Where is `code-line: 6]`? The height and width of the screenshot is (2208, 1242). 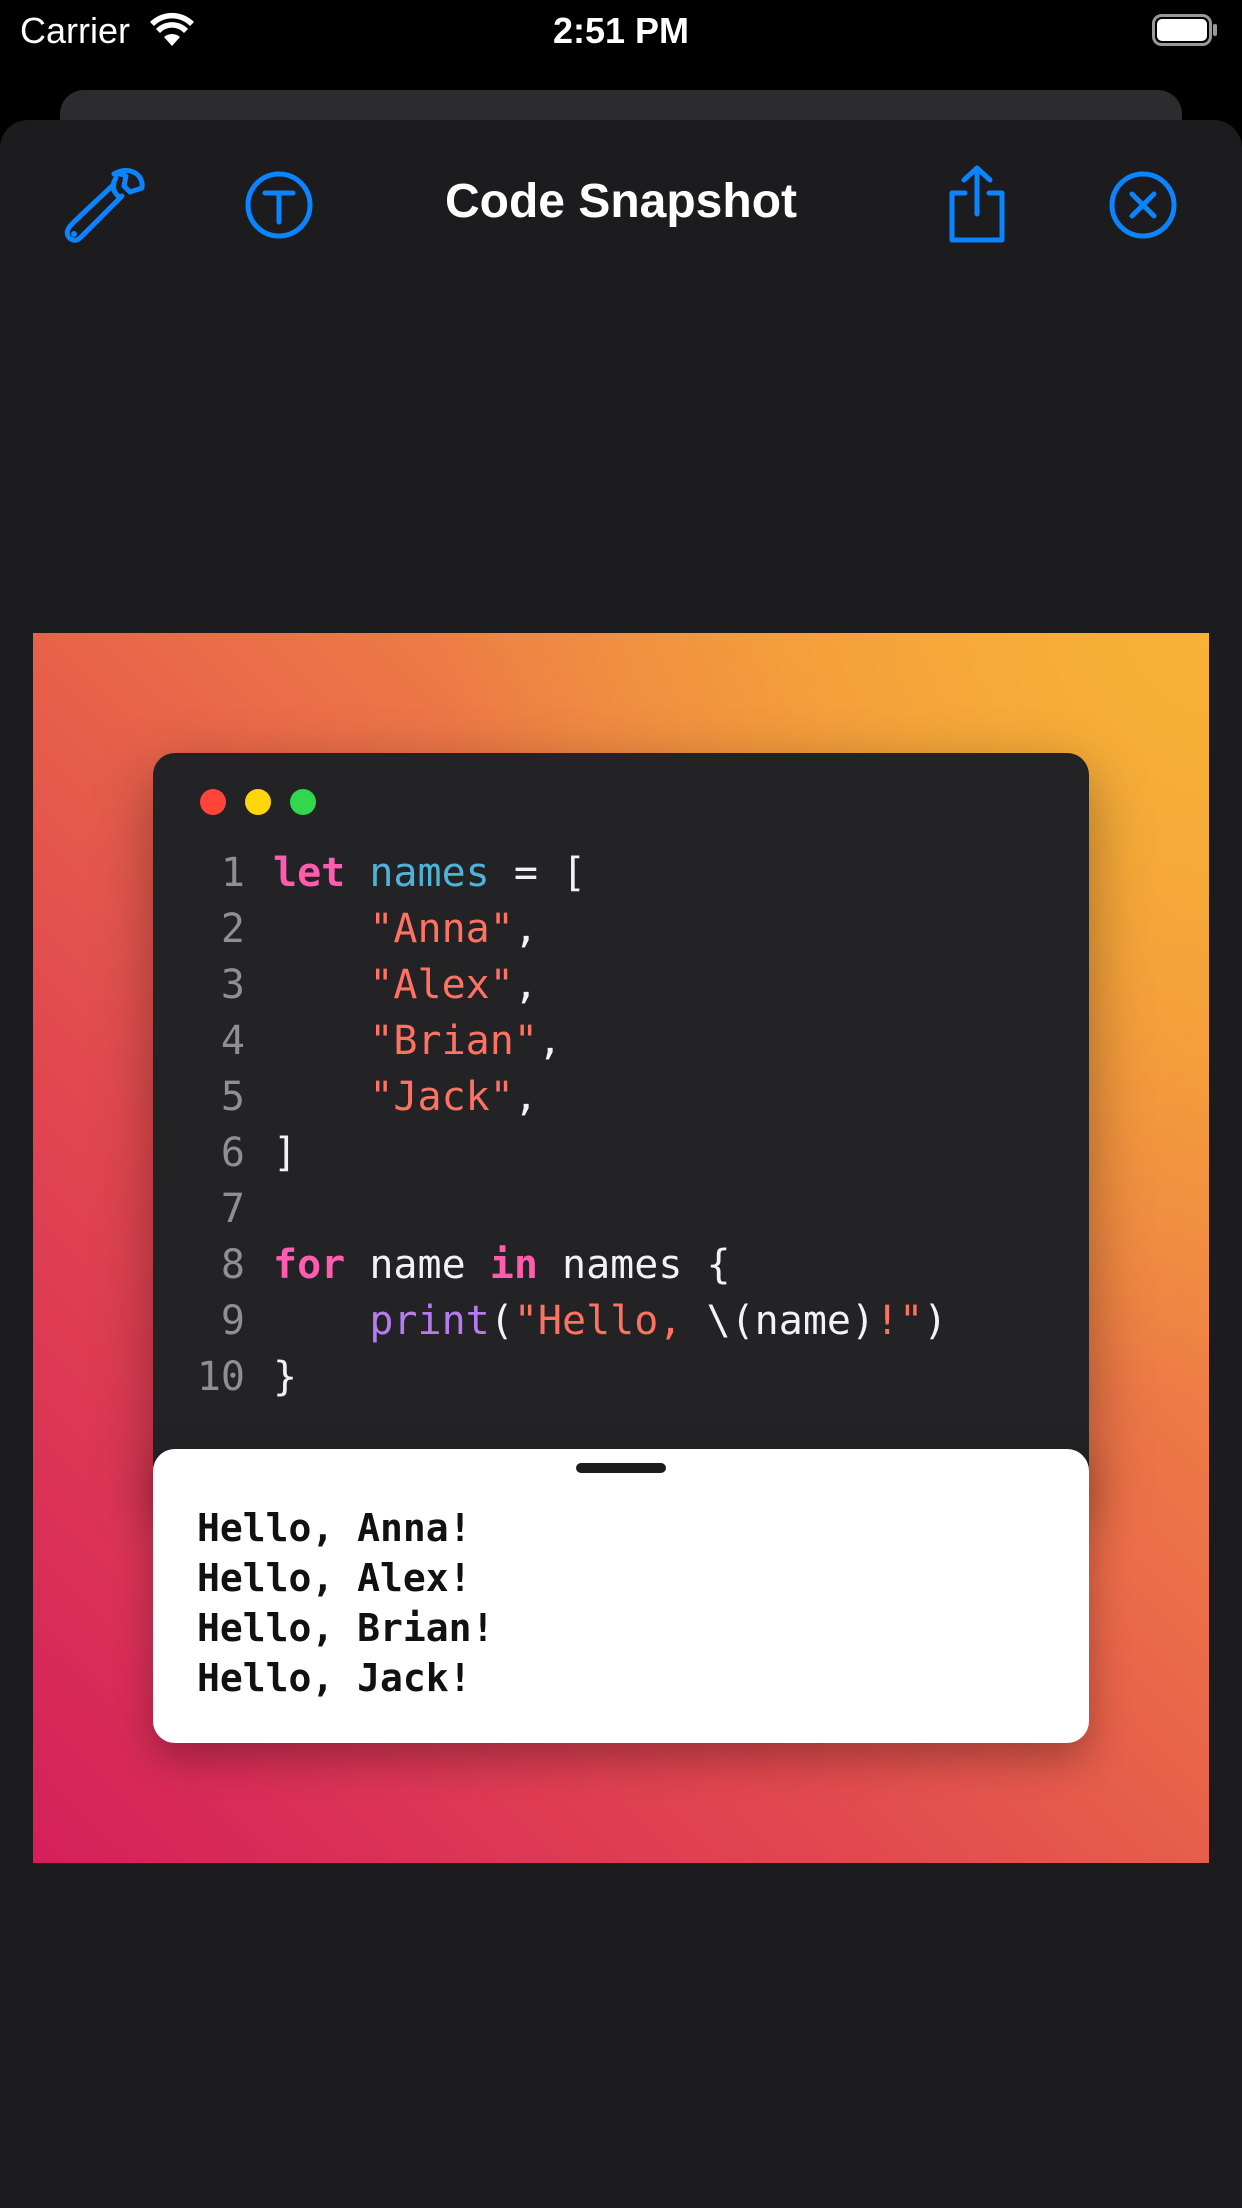
code-line: 6] is located at coordinates (621, 1153).